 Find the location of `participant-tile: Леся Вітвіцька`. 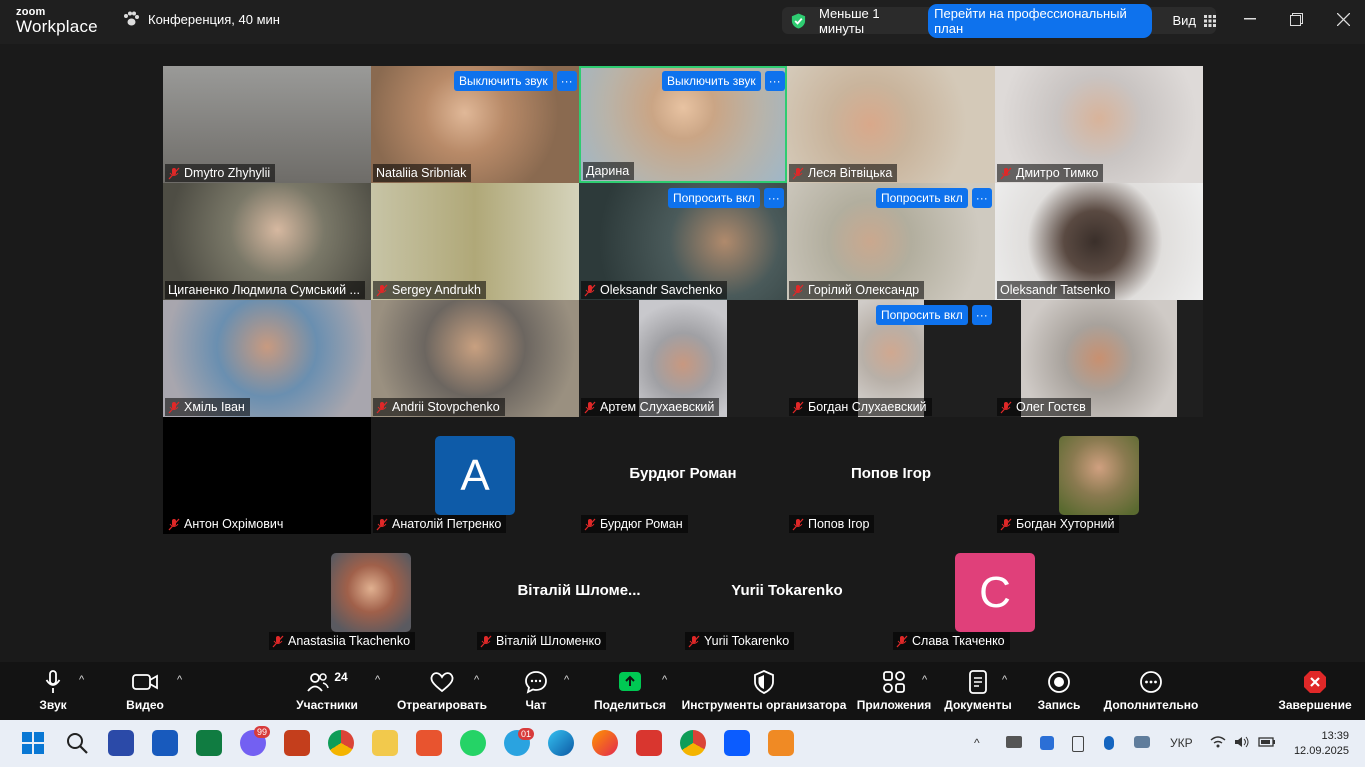

participant-tile: Леся Вітвіцька is located at coordinates (891, 124).